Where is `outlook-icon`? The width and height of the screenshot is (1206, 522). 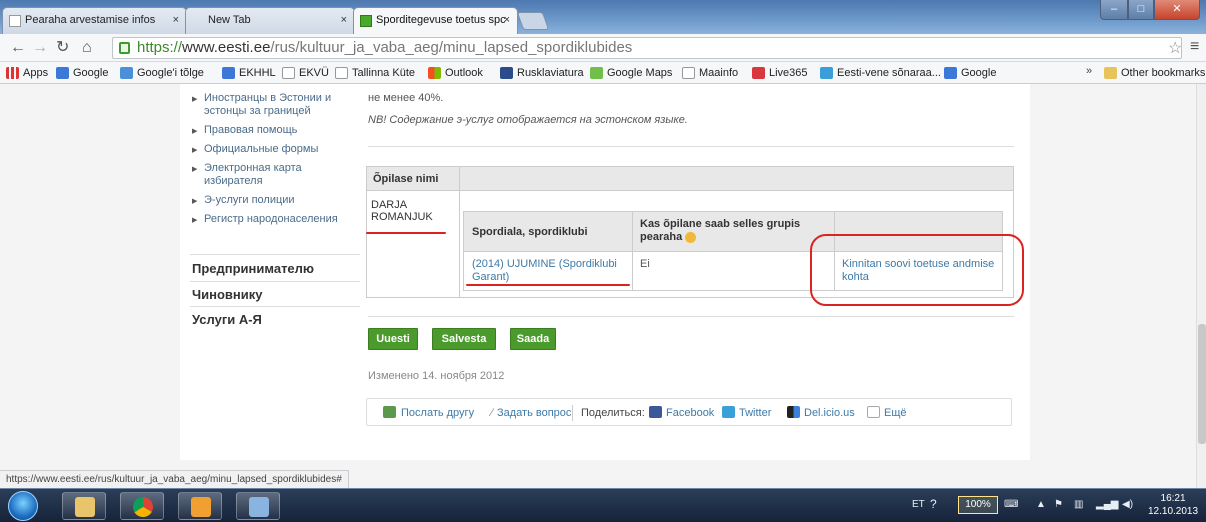
outlook-icon is located at coordinates (434, 73).